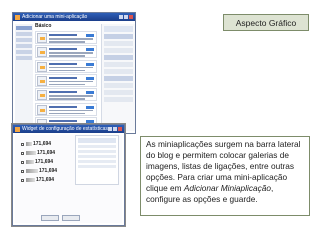 The image size is (320, 240). I want to click on add-gadget-titlebar: Adicionar uma mini-aplicação, so click(74, 17).